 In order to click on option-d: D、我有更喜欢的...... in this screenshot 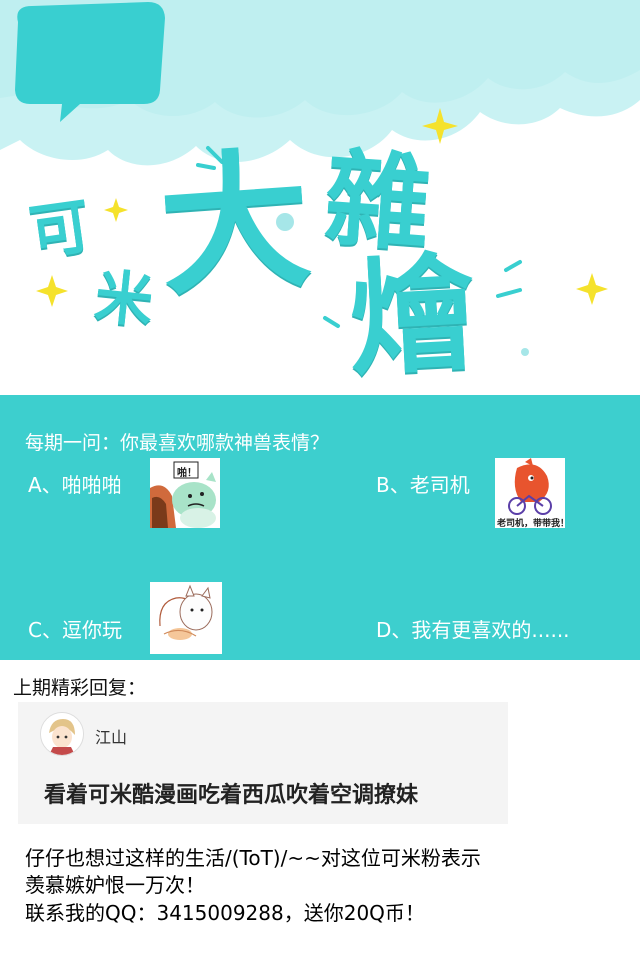, I will do `click(473, 628)`.